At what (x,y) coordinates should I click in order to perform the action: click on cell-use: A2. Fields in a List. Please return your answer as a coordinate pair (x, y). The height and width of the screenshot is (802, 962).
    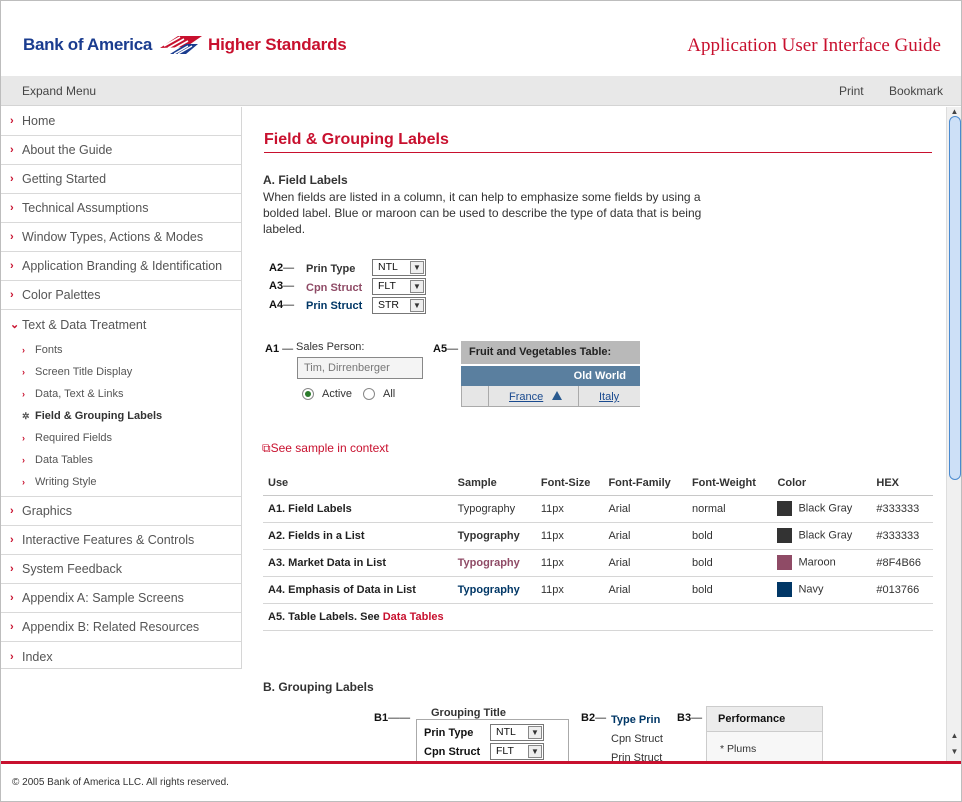
    Looking at the image, I should click on (358, 536).